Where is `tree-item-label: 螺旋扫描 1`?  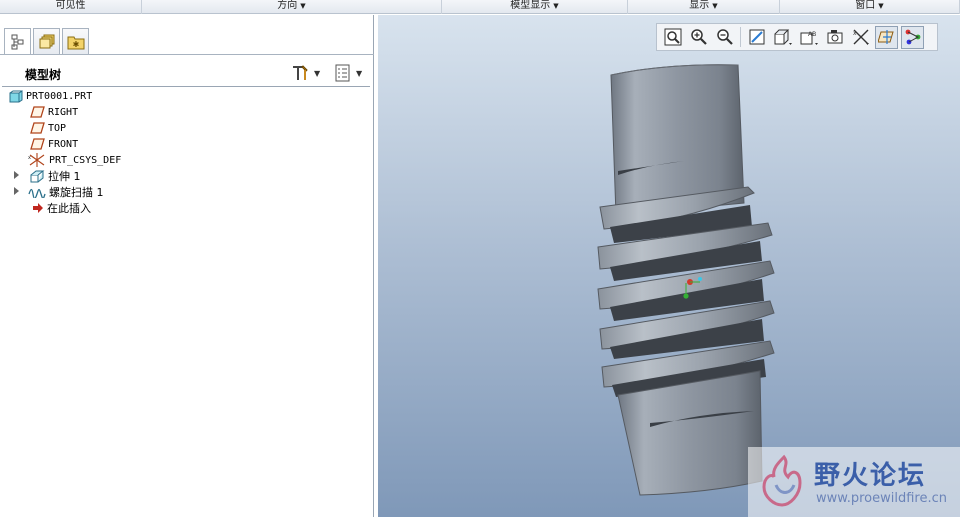
tree-item-label: 螺旋扫描 1 is located at coordinates (76, 192).